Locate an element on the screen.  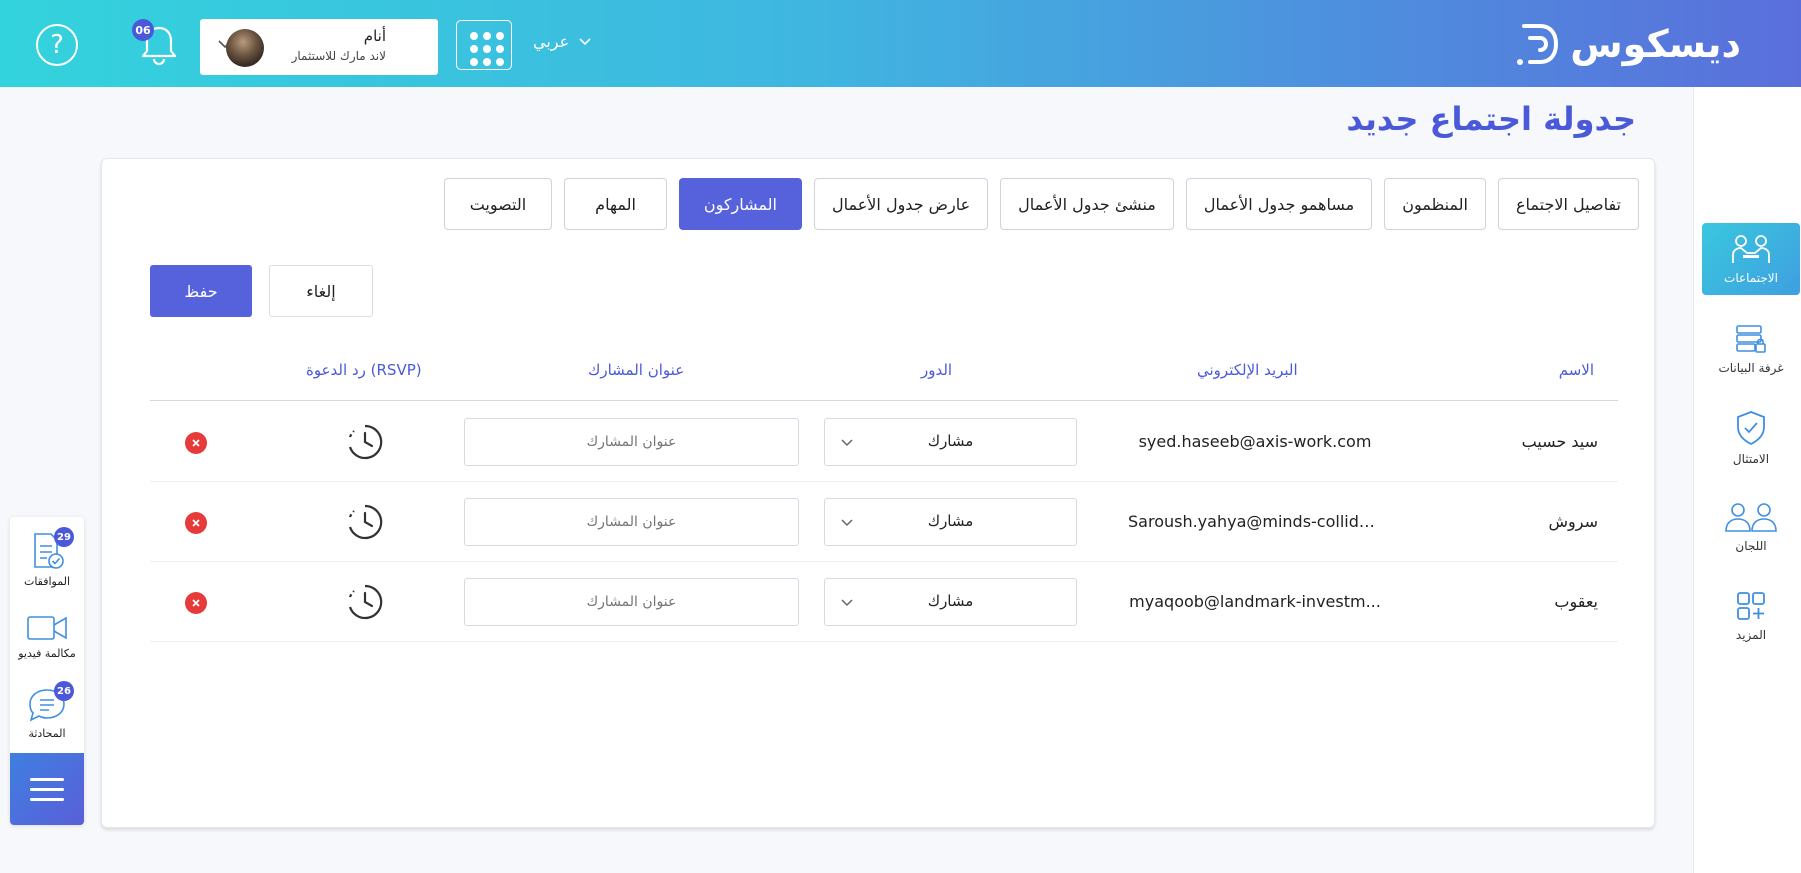
sidebar-item-meetings: الاجتماعات is located at coordinates (1751, 259).